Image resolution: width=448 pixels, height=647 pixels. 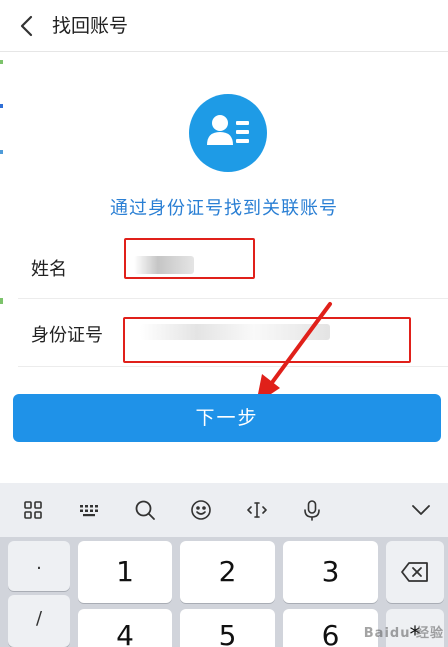 What do you see at coordinates (330, 572) in the screenshot?
I see `key-3: 3` at bounding box center [330, 572].